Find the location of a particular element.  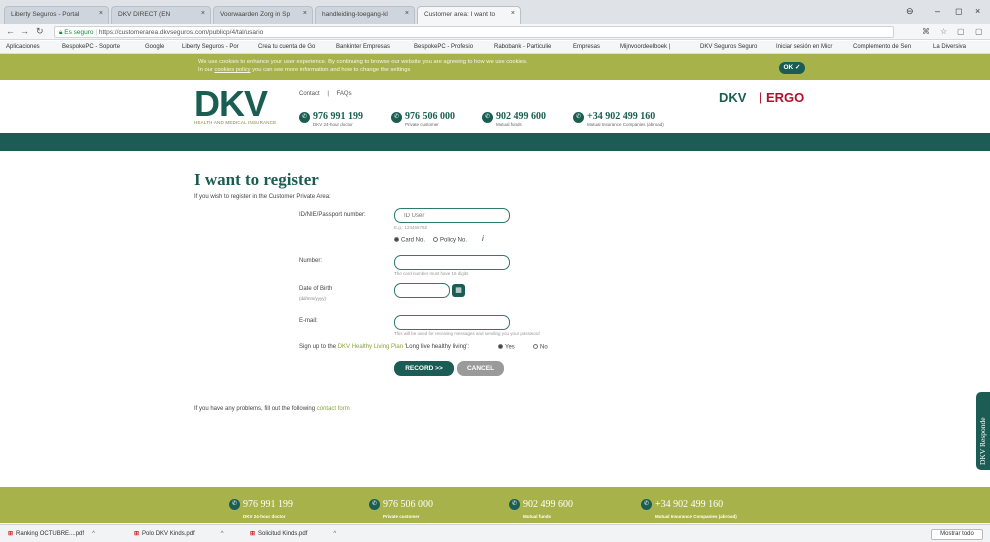

radio-card-no: Card No. is located at coordinates (409, 240).